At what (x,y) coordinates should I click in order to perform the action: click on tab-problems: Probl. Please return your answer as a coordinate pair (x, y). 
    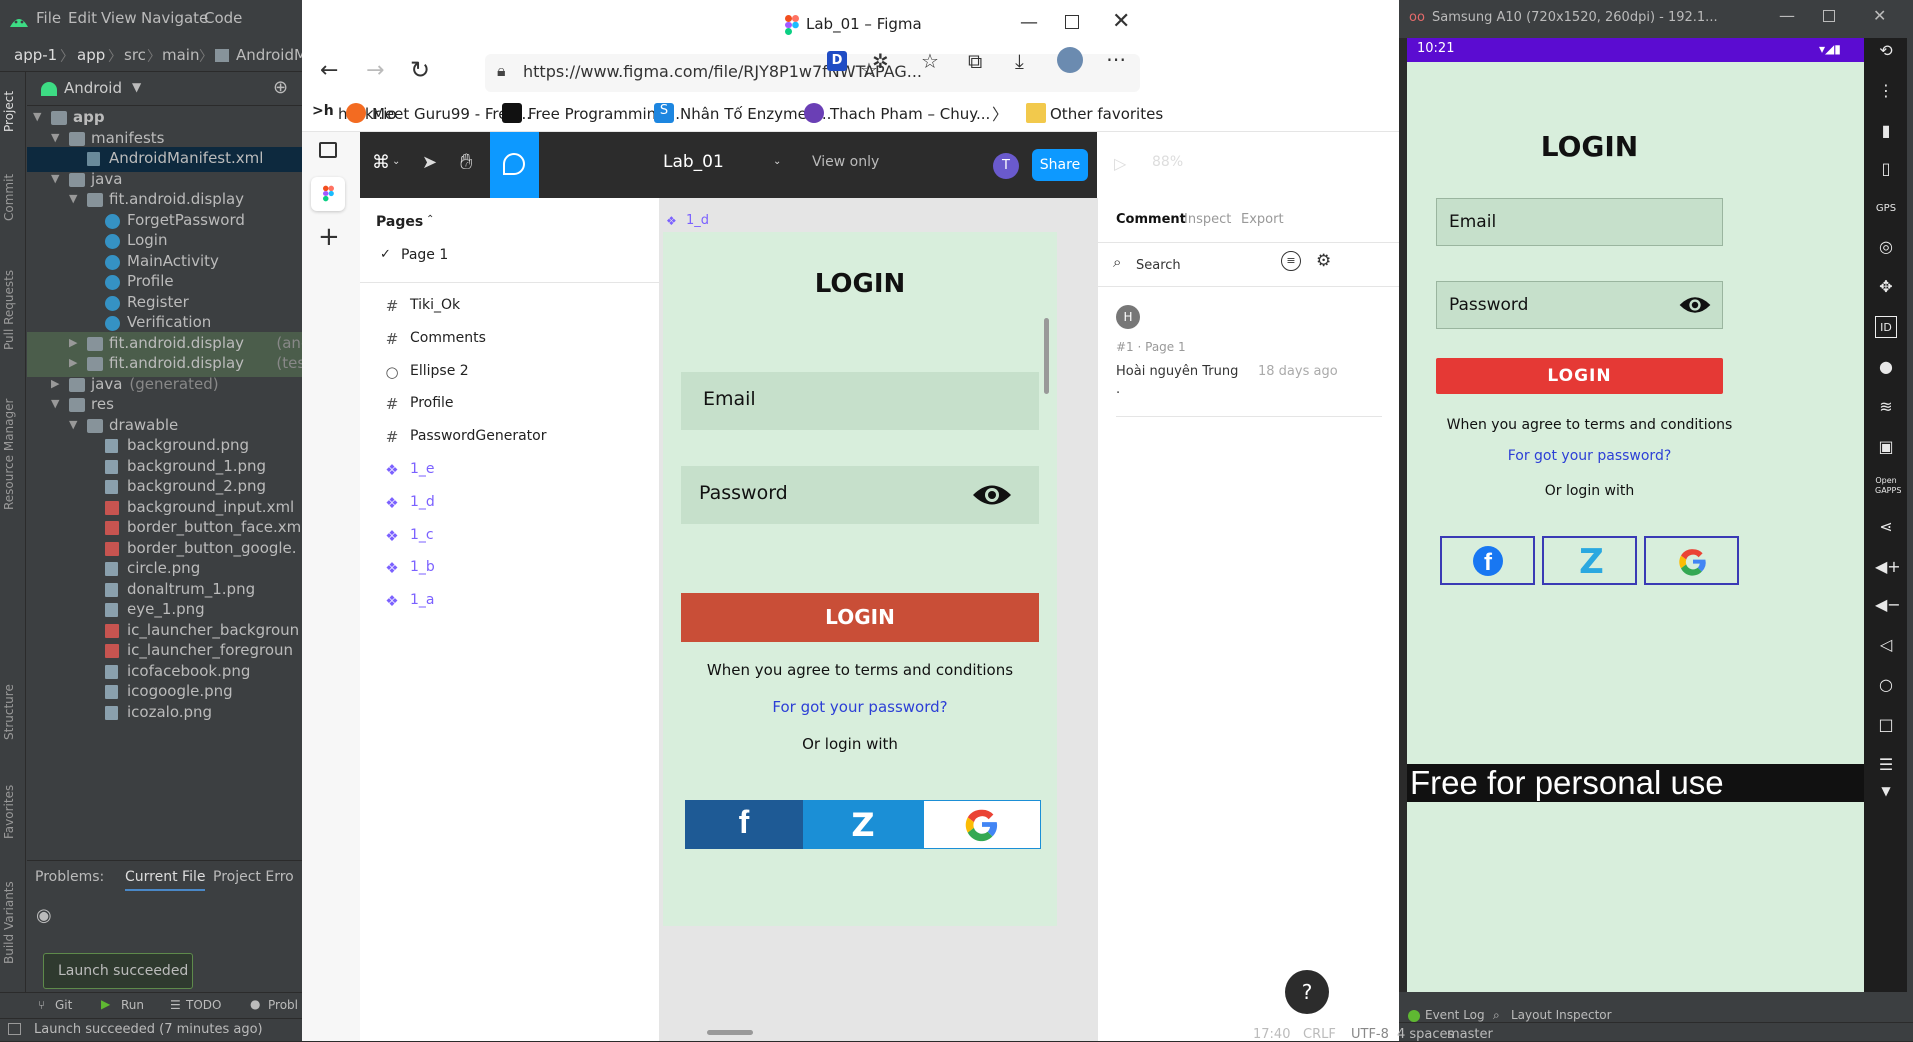
    Looking at the image, I should click on (283, 1005).